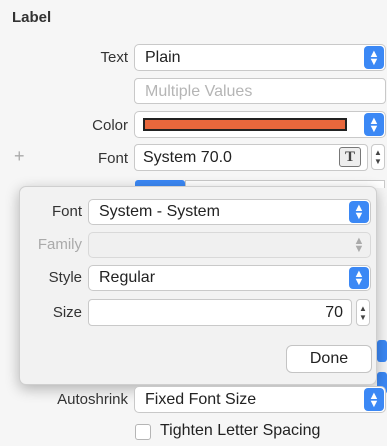 This screenshot has width=387, height=446. I want to click on section-title: Label, so click(32, 17).